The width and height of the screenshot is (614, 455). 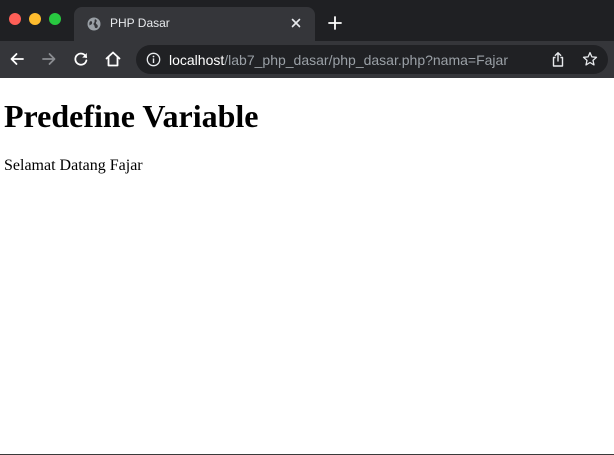 I want to click on share-icon, so click(x=558, y=59).